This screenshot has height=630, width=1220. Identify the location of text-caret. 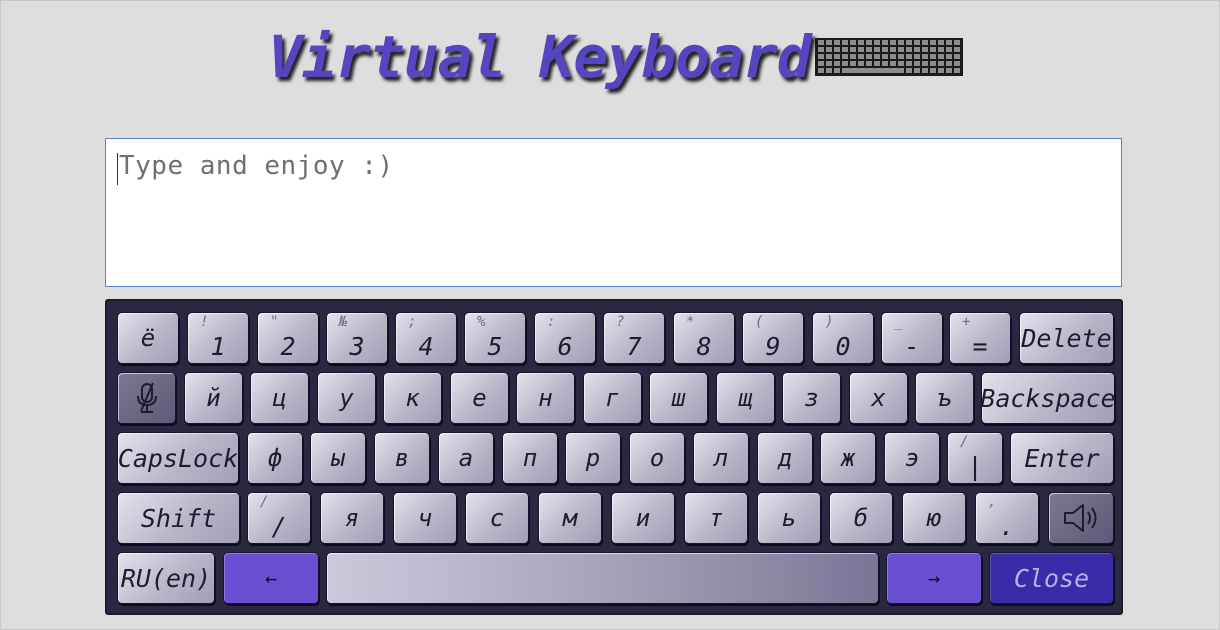
(117, 169).